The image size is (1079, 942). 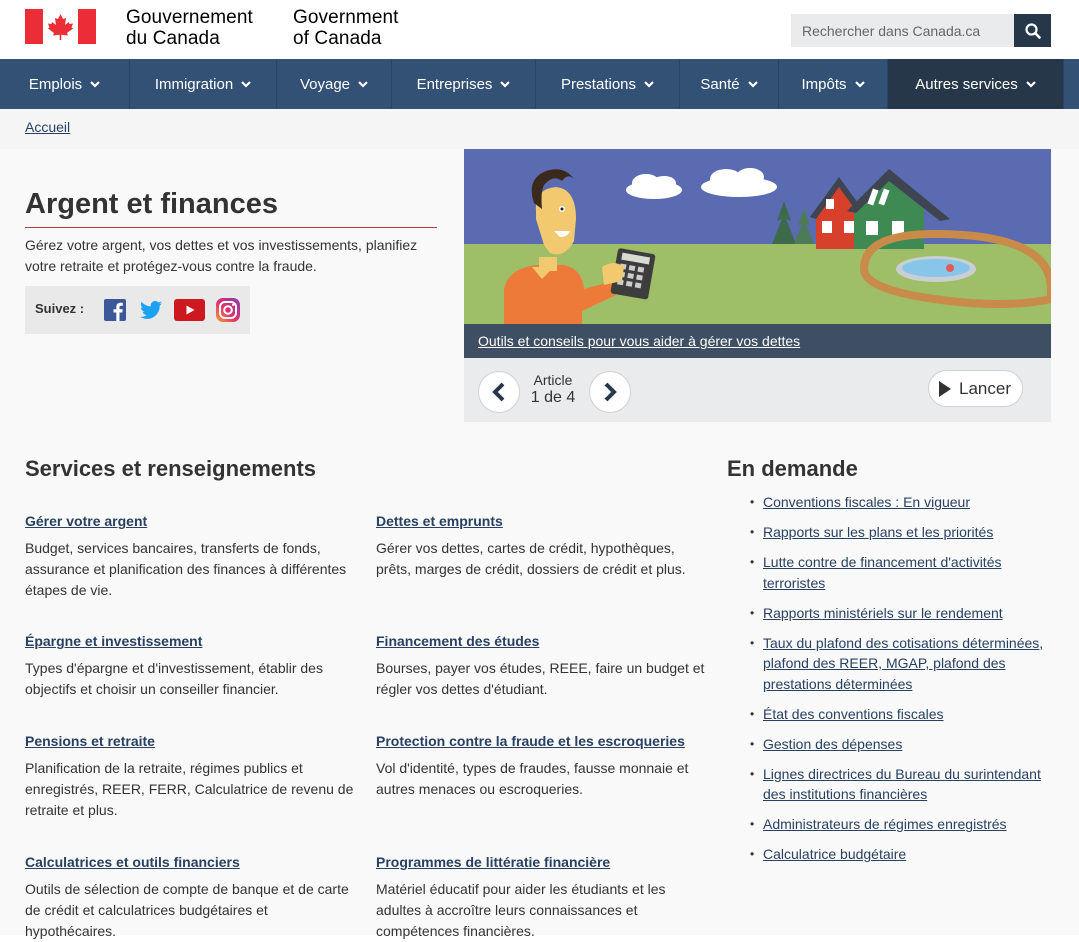 I want to click on demand-list-item: Rapports sur les plans et les priorités, so click(x=900, y=532).